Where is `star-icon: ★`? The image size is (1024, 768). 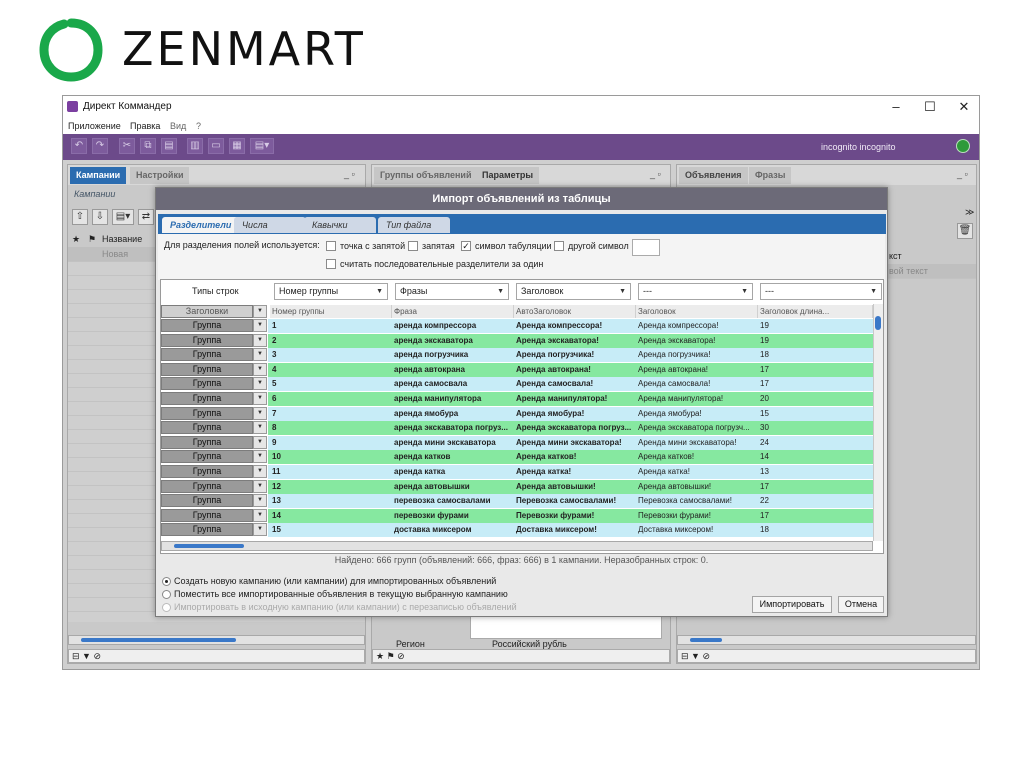
star-icon: ★ is located at coordinates (76, 239).